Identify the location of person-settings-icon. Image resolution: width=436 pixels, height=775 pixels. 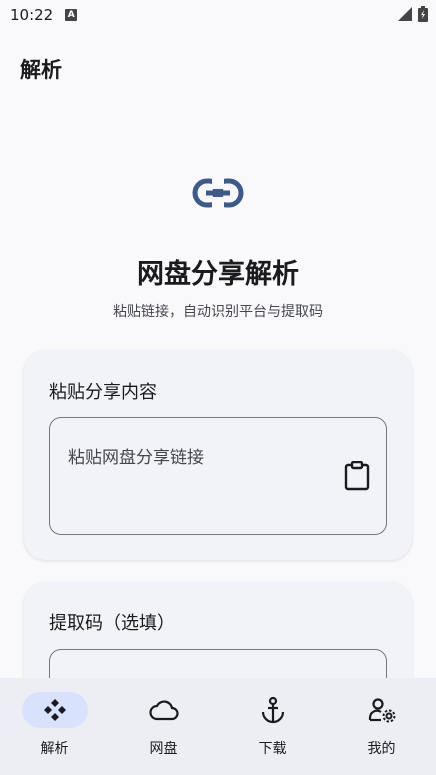
(381, 710).